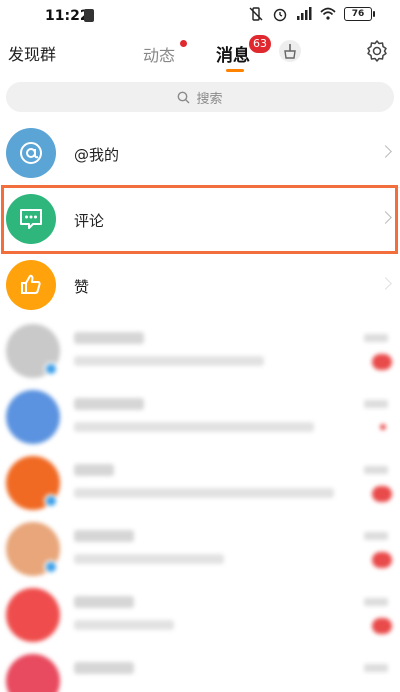  Describe the element at coordinates (233, 53) in the screenshot. I see `tab-messages: 消息` at that location.